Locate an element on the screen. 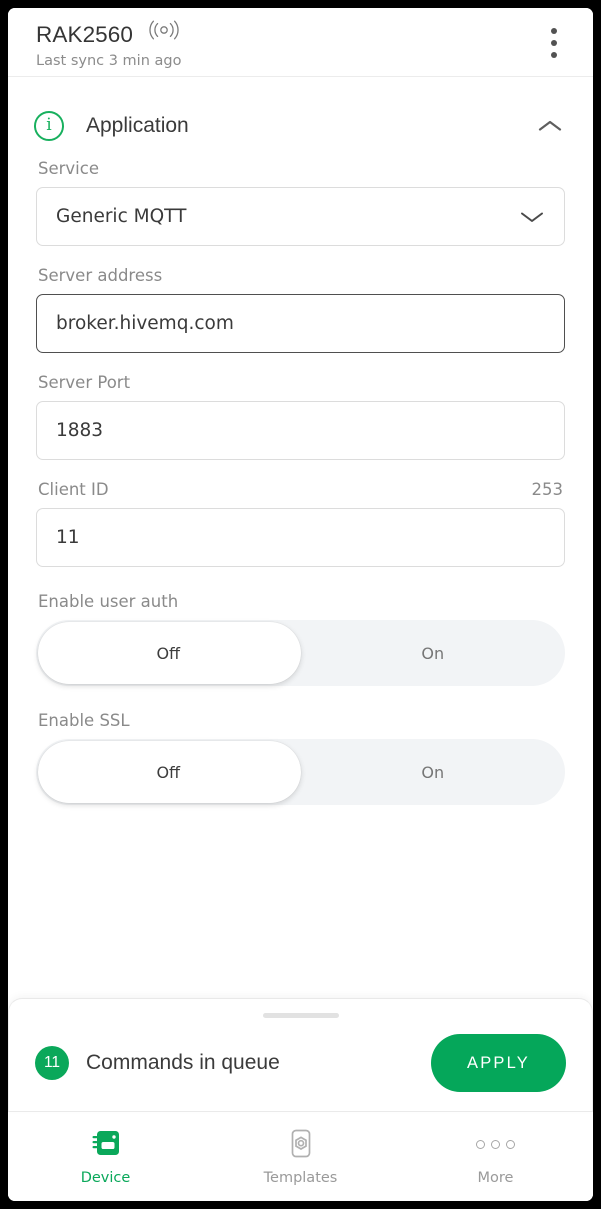 The image size is (601, 1209). field-server-port-label-row: Server Port is located at coordinates (300, 387).